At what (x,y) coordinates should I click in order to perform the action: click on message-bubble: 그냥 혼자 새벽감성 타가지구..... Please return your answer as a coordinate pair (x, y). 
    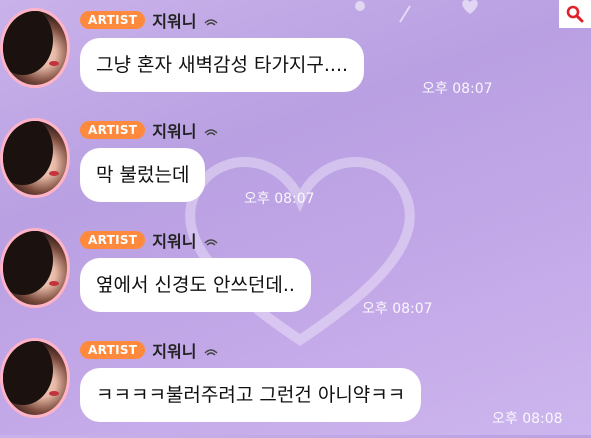
    Looking at the image, I should click on (222, 65).